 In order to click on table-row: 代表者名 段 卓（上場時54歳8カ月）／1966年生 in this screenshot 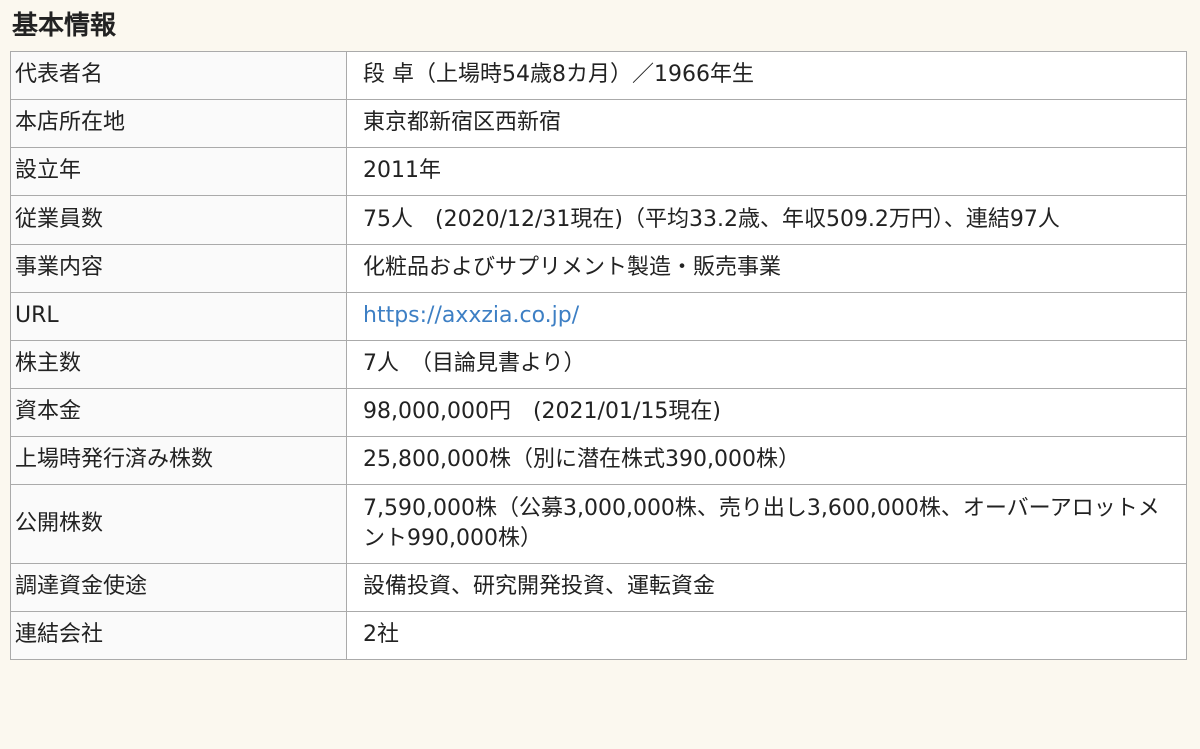, I will do `click(598, 75)`.